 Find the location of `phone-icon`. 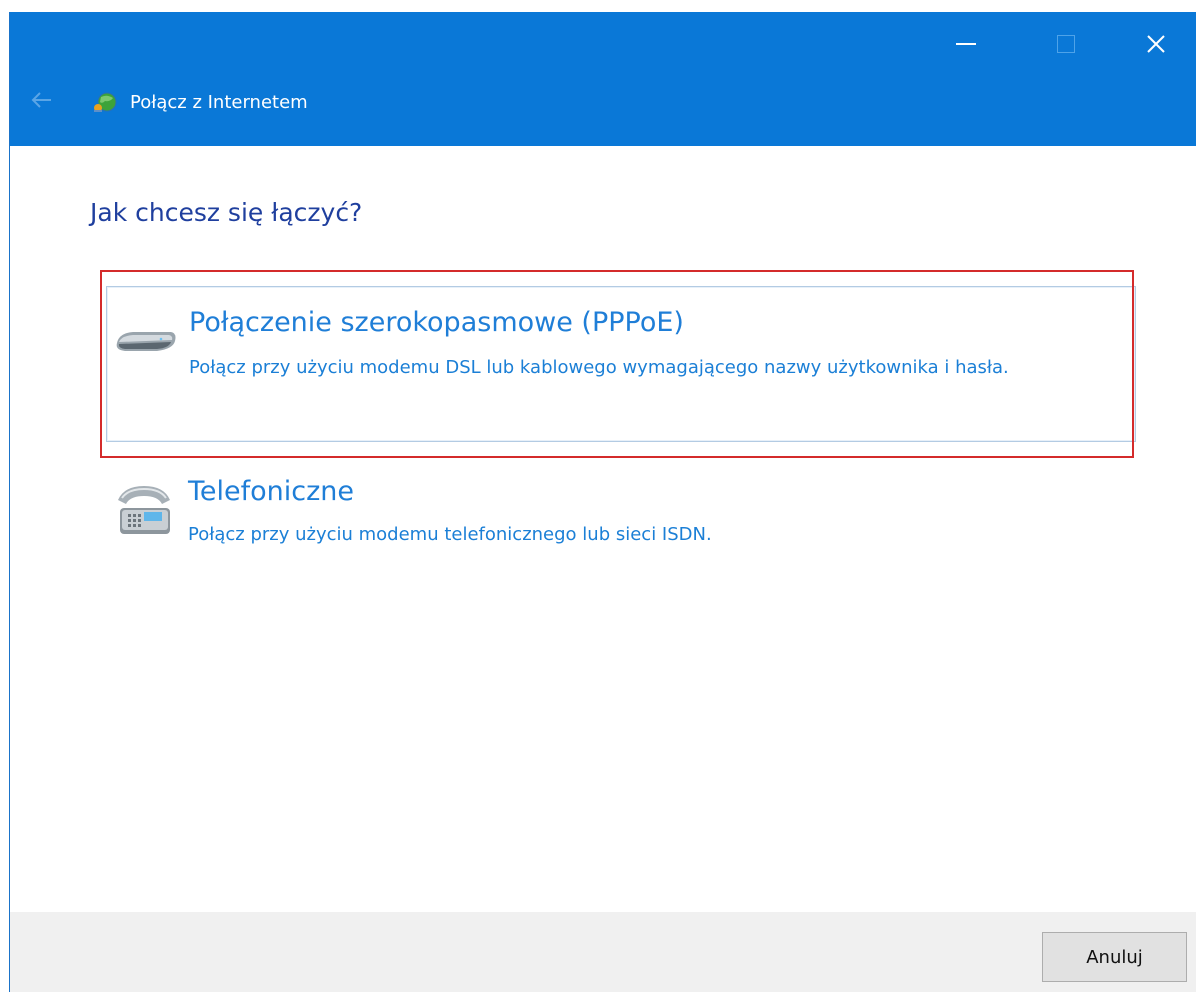

phone-icon is located at coordinates (144, 510).